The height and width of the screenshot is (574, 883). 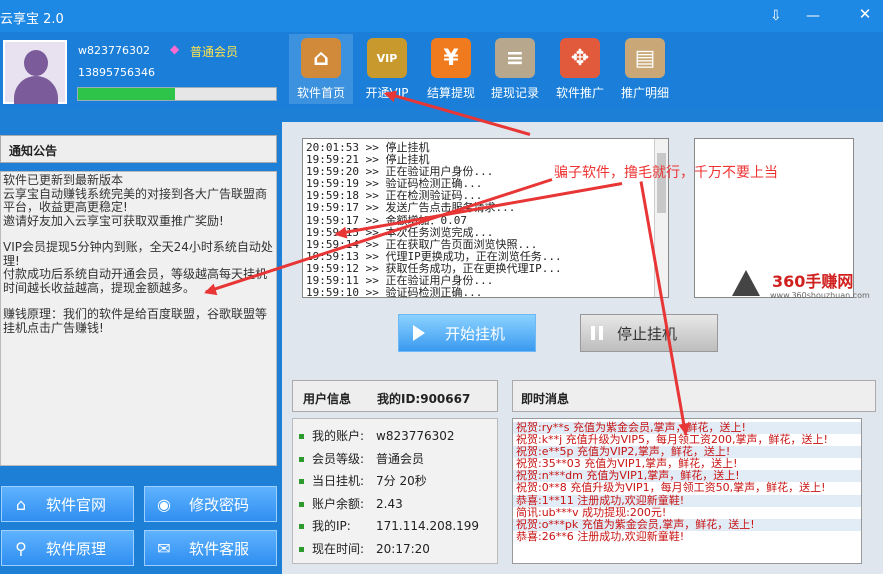 What do you see at coordinates (424, 399) in the screenshot?
I see `user-id: 我的ID:900667` at bounding box center [424, 399].